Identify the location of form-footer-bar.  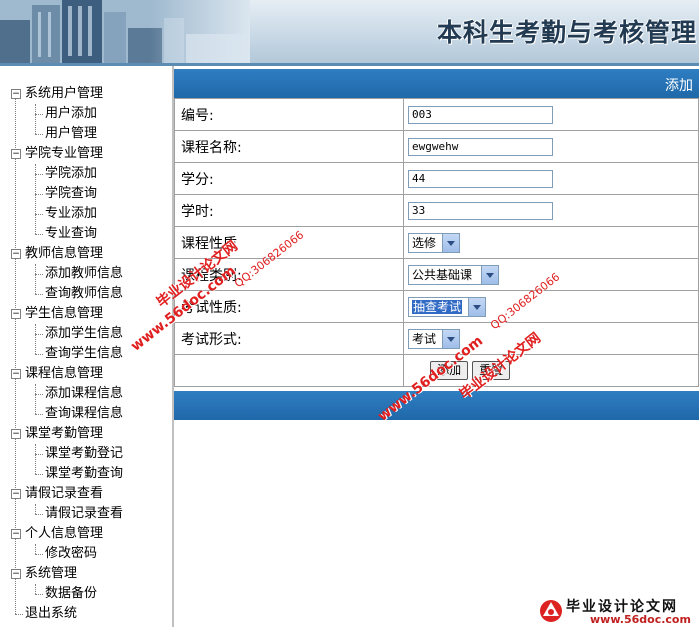
(436, 405).